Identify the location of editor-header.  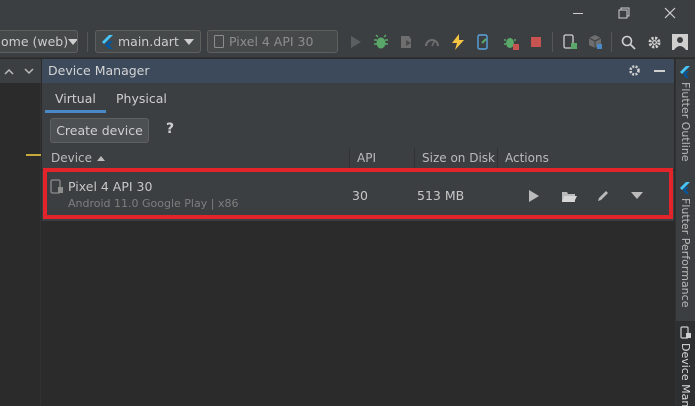
(20, 71).